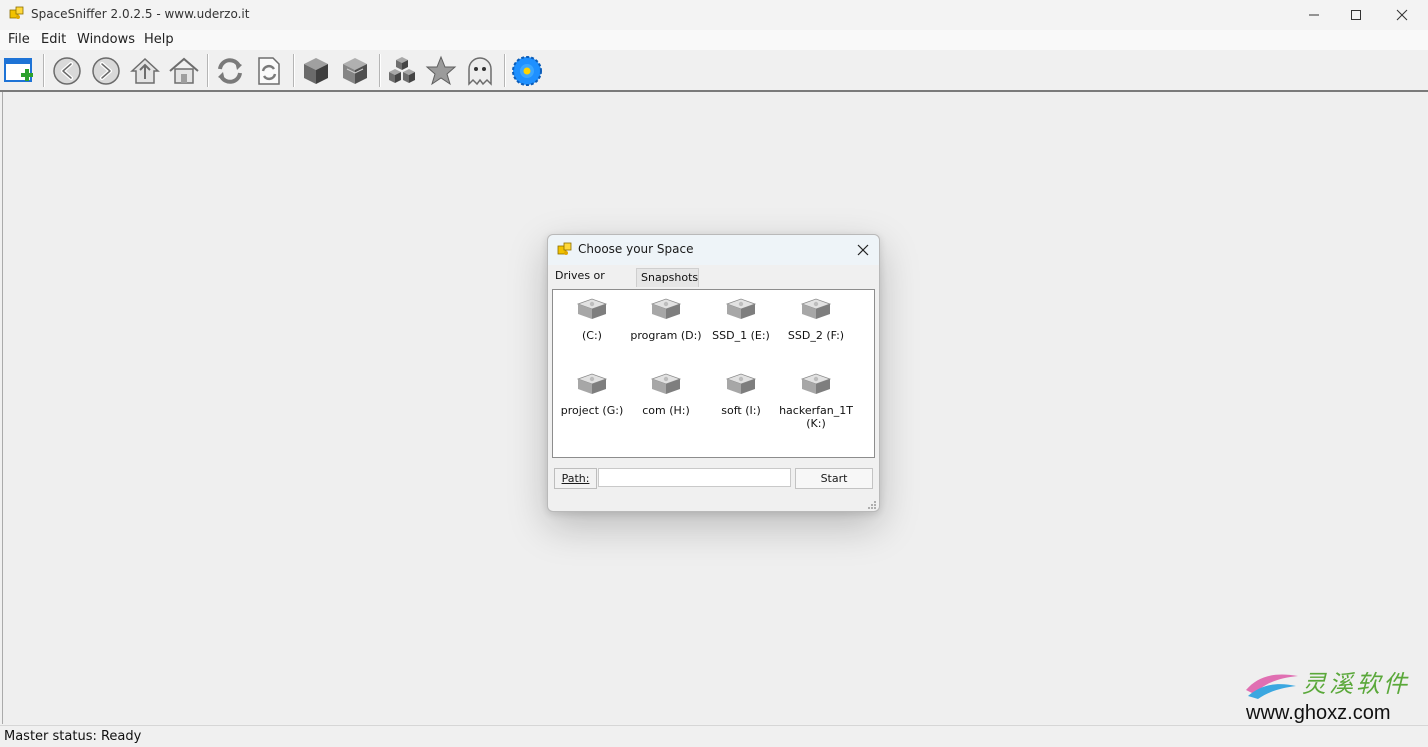 Image resolution: width=1428 pixels, height=747 pixels. Describe the element at coordinates (441, 71) in the screenshot. I see `star-icon` at that location.